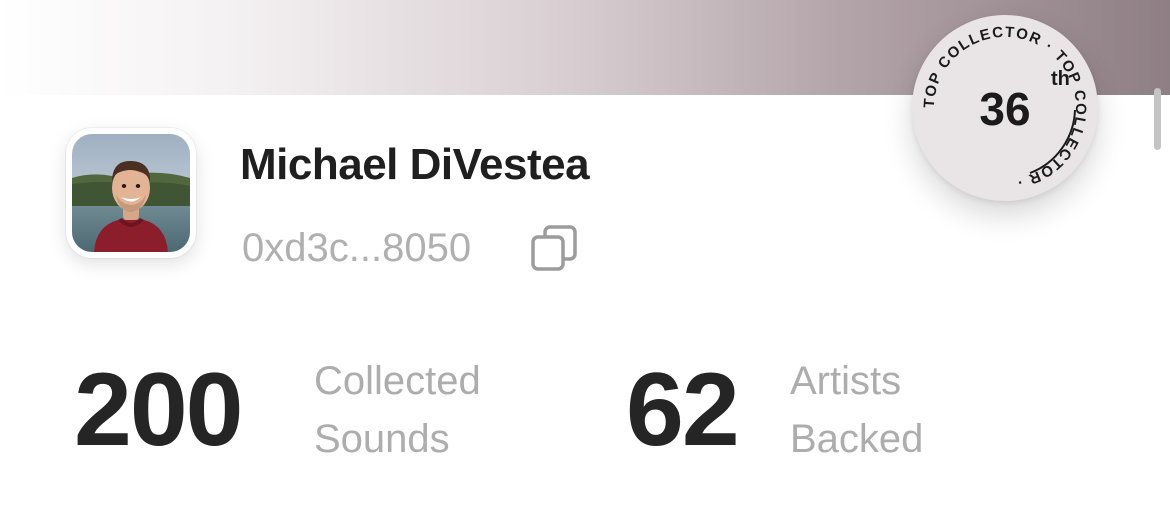  What do you see at coordinates (382, 439) in the screenshot?
I see `collected-sounds-label-line2: Sounds` at bounding box center [382, 439].